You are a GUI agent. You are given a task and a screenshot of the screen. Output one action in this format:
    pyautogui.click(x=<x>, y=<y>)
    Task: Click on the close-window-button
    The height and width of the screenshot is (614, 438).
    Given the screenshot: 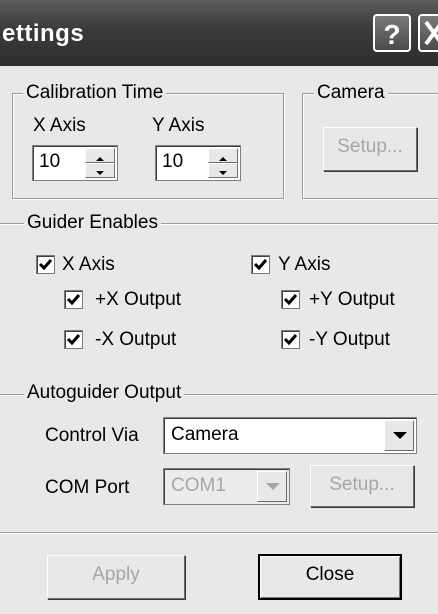 What is the action you would take?
    pyautogui.click(x=428, y=33)
    